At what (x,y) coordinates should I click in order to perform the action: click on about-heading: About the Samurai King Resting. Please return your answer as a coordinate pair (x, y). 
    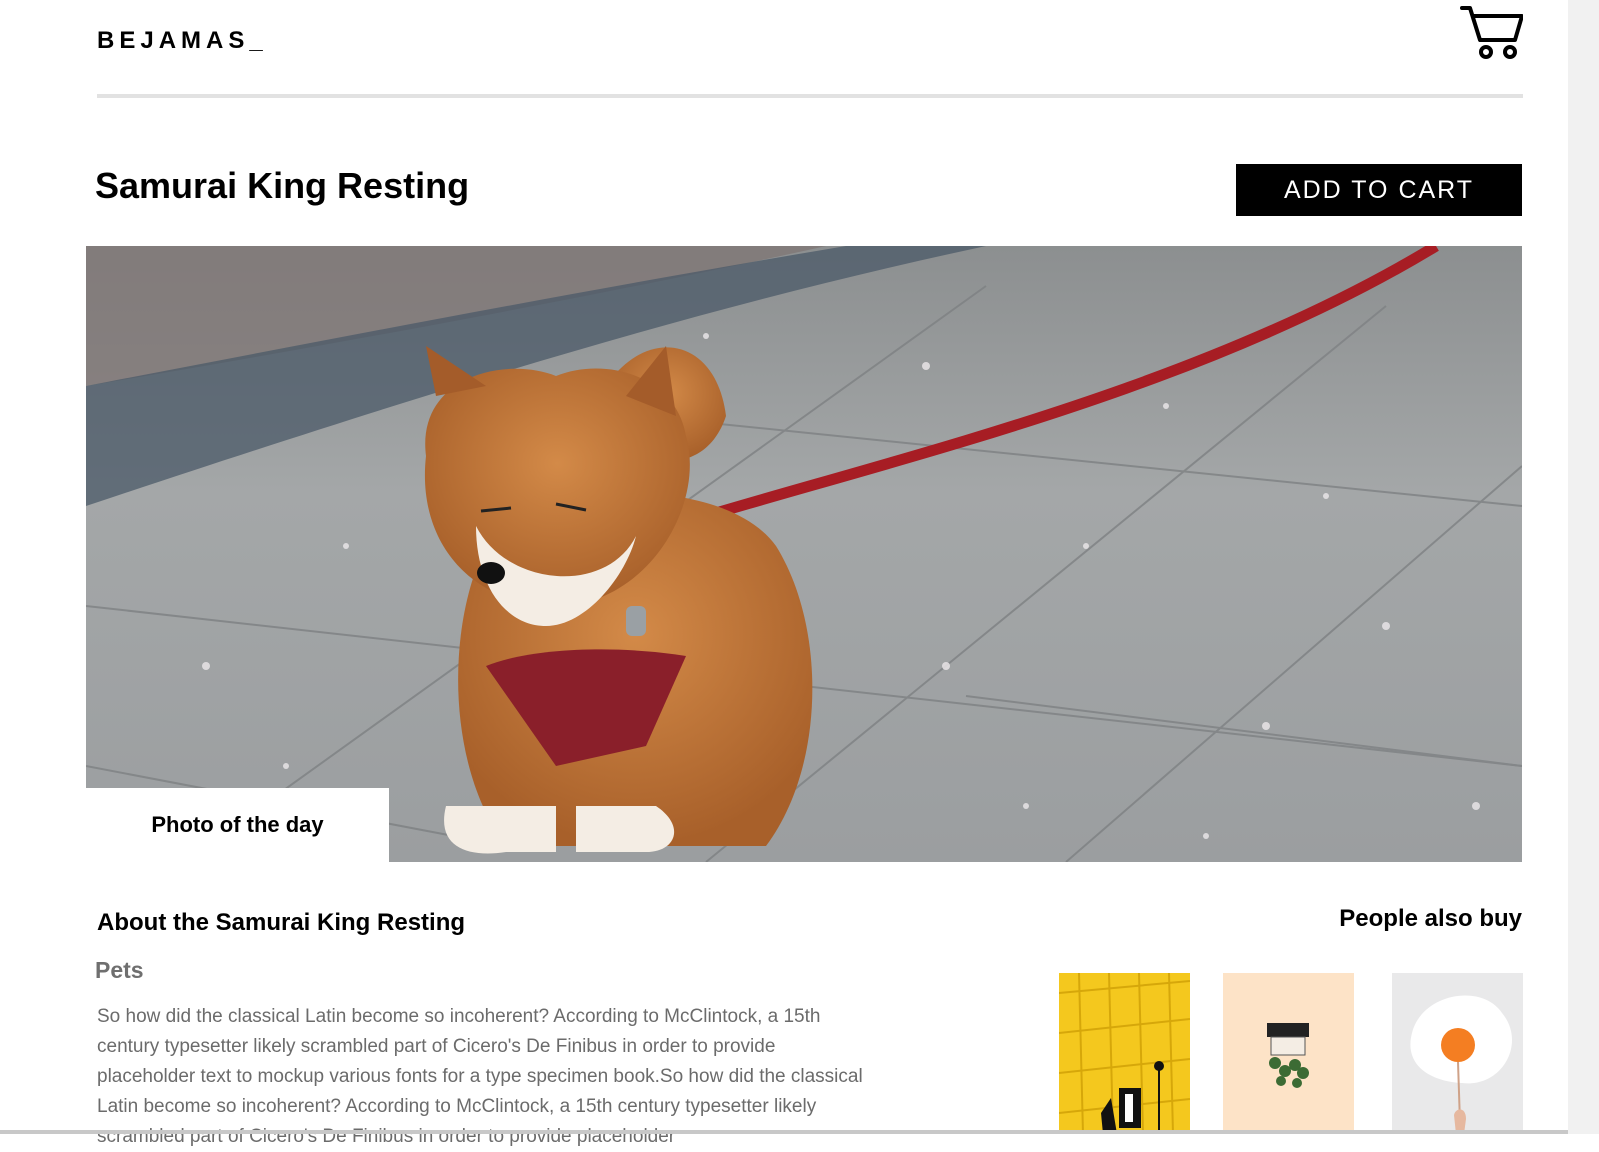
    Looking at the image, I should click on (281, 922).